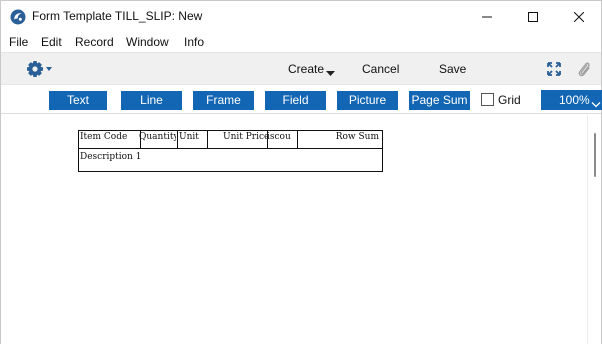 This screenshot has height=344, width=602. Describe the element at coordinates (574, 100) in the screenshot. I see `zoom-value: 100%` at that location.